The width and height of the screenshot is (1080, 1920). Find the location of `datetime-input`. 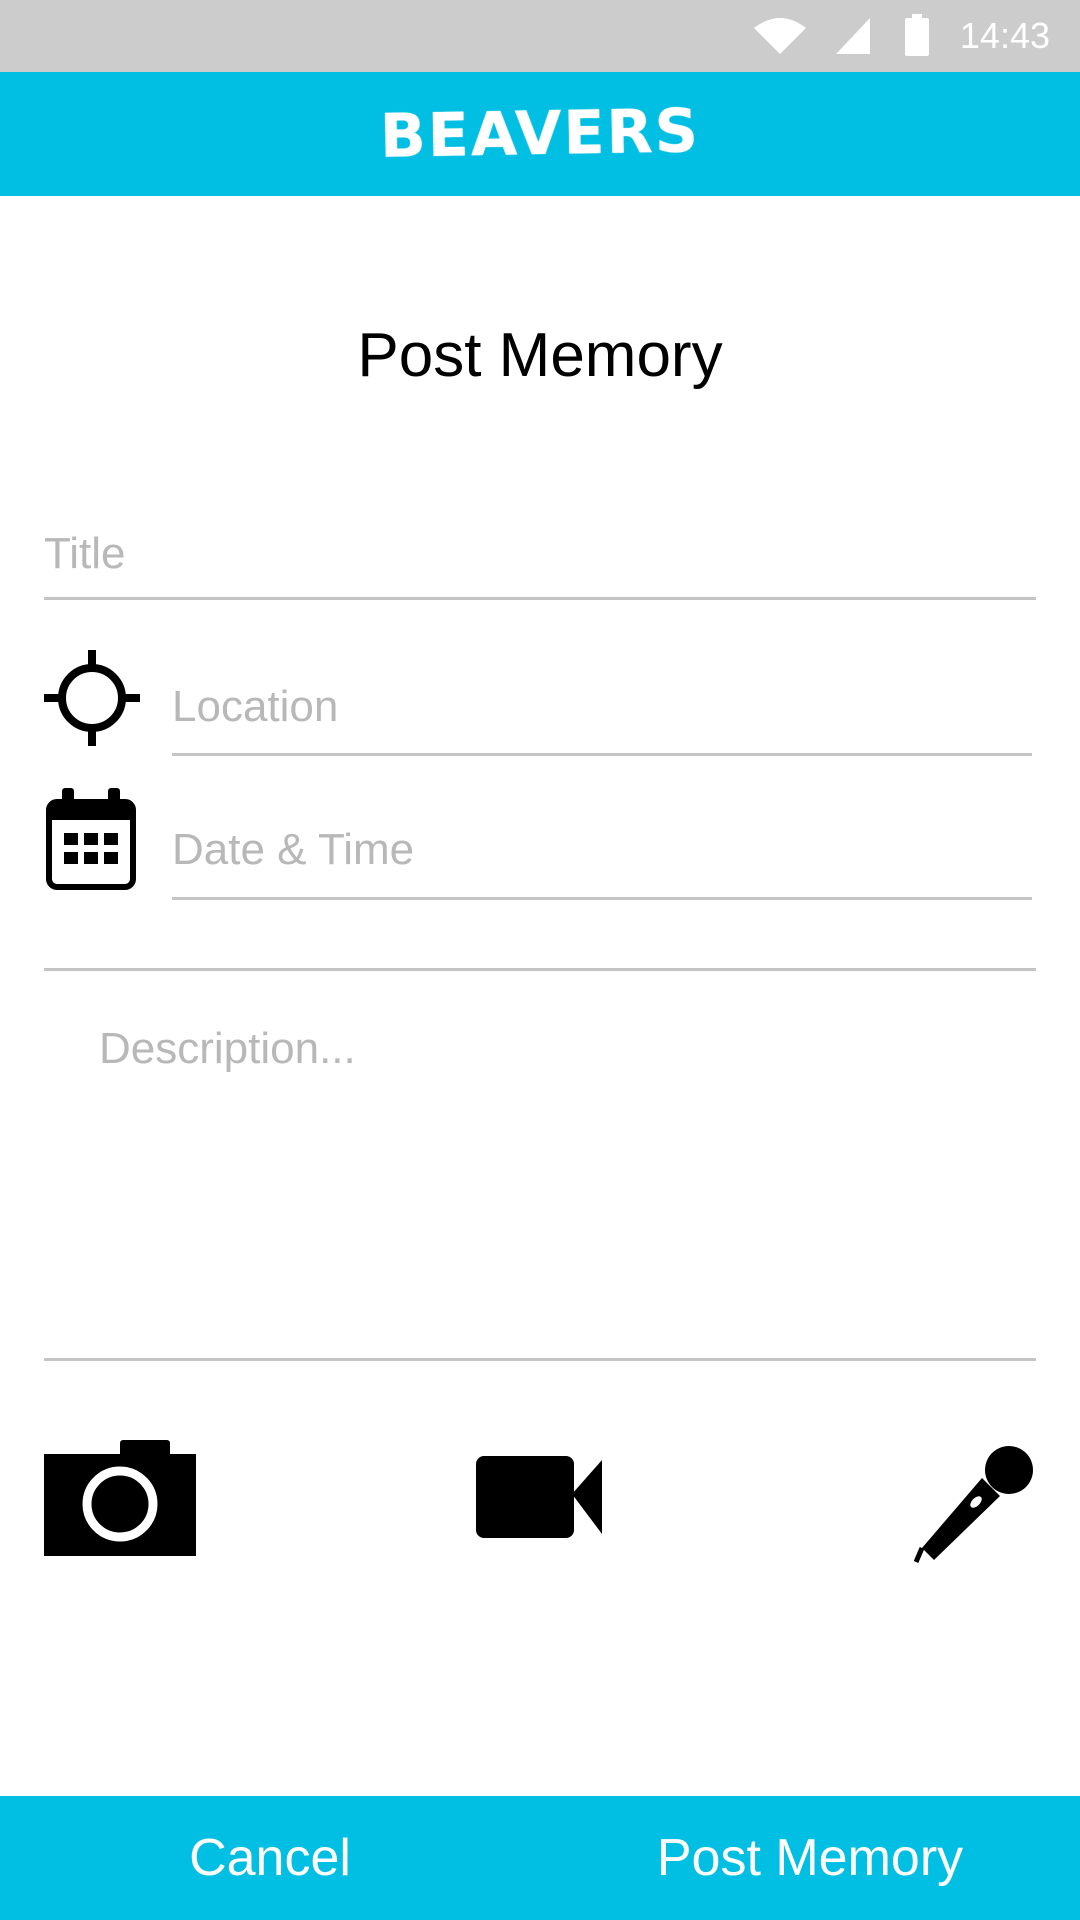

datetime-input is located at coordinates (602, 851).